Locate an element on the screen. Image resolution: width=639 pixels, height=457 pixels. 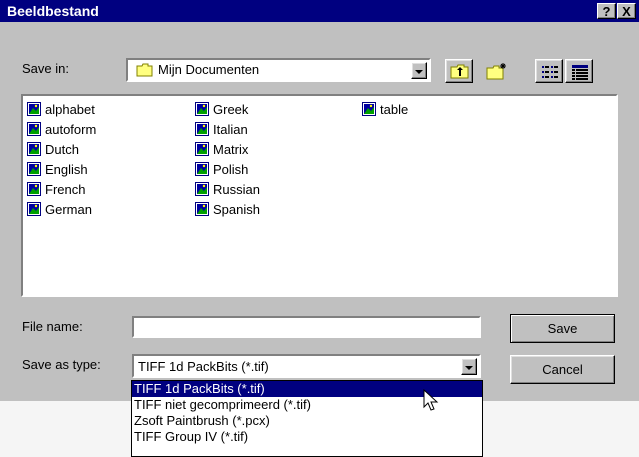
save-in-dropdown-button is located at coordinates (419, 70).